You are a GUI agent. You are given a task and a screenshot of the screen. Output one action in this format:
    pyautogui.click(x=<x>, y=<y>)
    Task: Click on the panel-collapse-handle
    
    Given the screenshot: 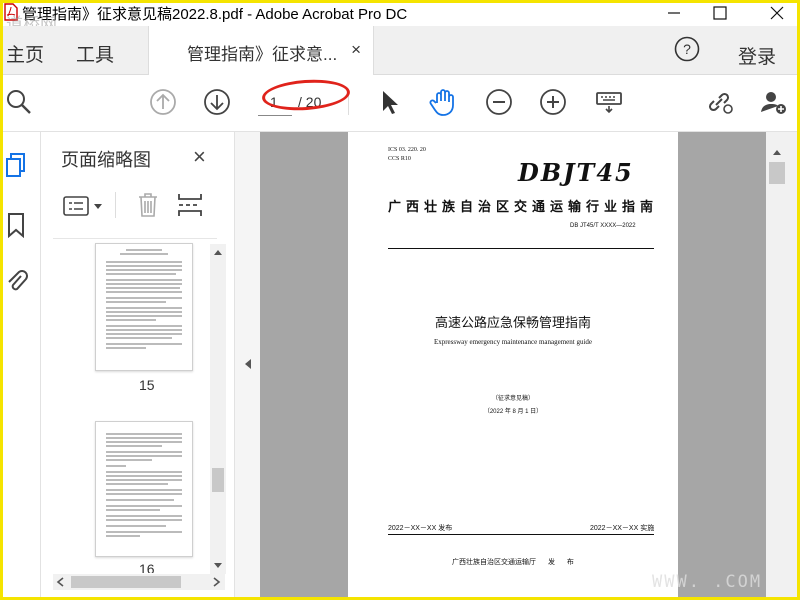 What is the action you would take?
    pyautogui.click(x=247, y=366)
    